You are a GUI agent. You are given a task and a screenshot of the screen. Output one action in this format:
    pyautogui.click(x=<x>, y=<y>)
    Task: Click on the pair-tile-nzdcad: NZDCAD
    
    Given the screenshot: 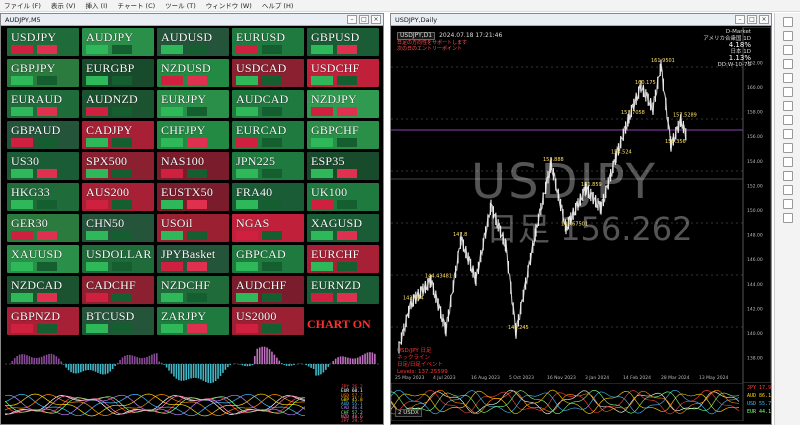 What is the action you would take?
    pyautogui.click(x=43, y=290)
    